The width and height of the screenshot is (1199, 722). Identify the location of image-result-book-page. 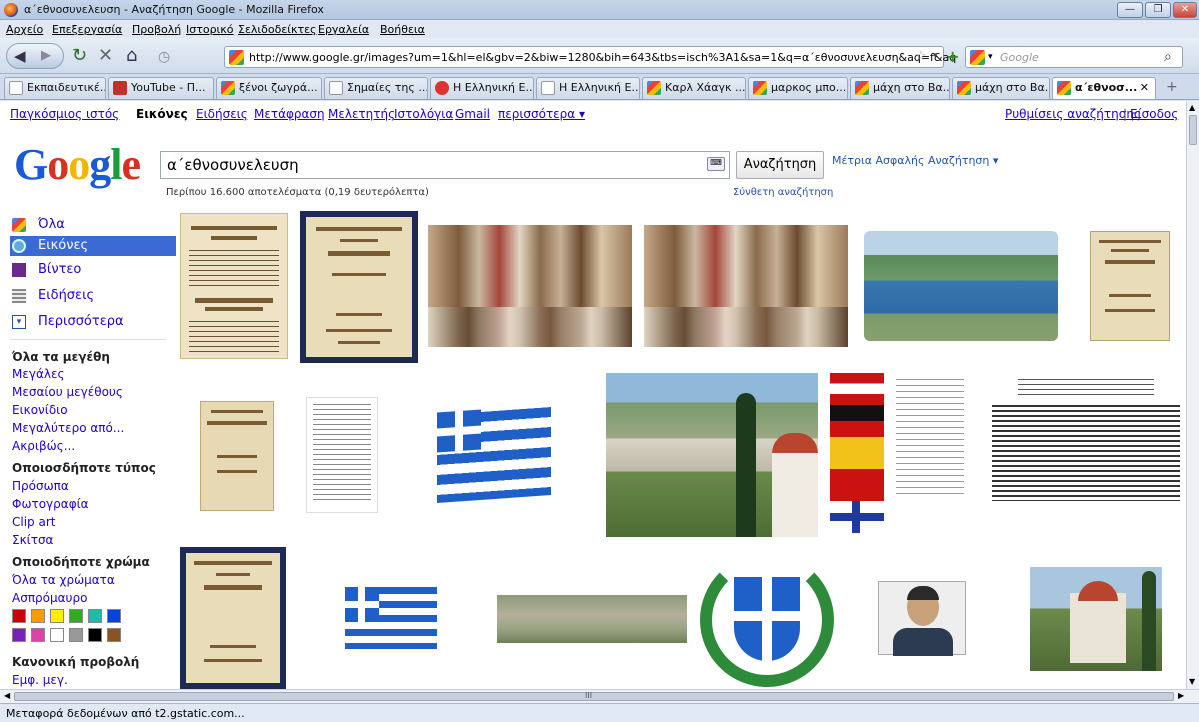
(234, 286).